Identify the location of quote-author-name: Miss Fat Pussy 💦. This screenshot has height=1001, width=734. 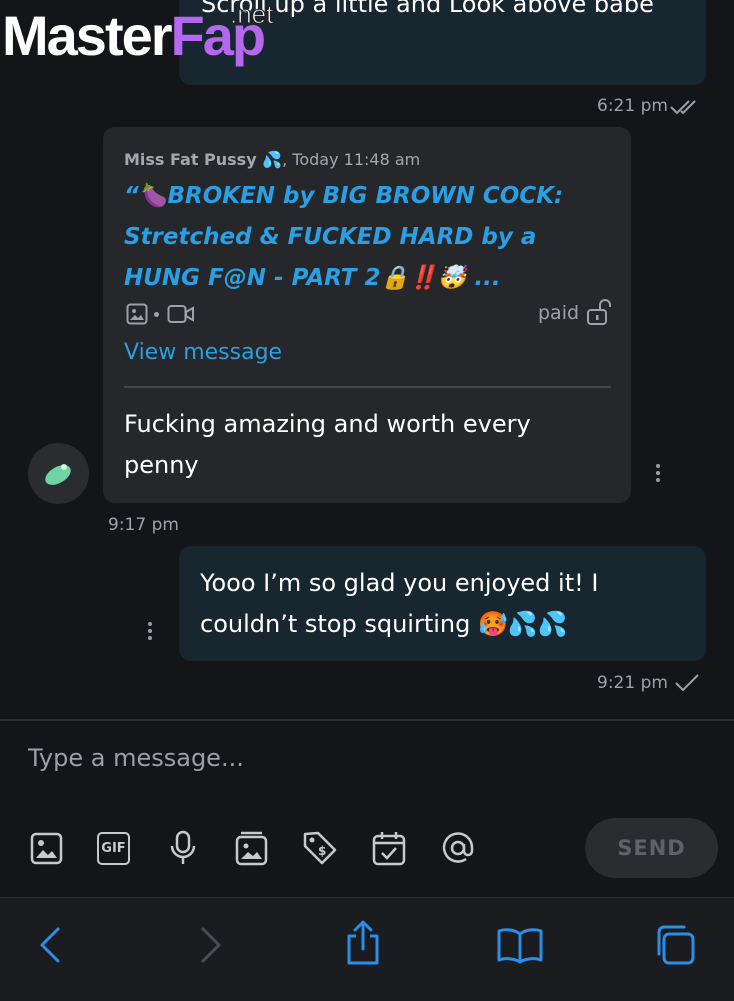
(203, 159).